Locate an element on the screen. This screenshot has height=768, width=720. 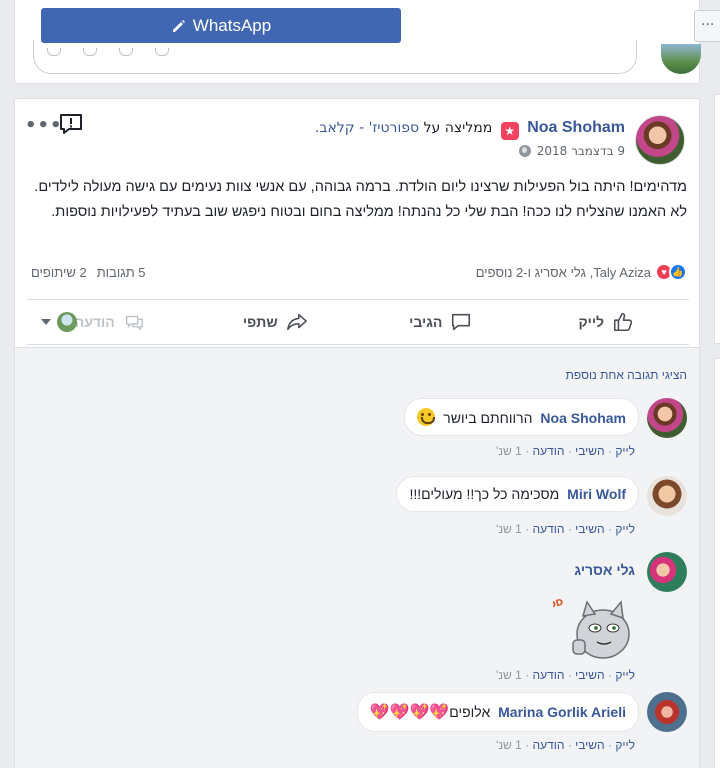
smile-emoji-icon is located at coordinates (426, 417).